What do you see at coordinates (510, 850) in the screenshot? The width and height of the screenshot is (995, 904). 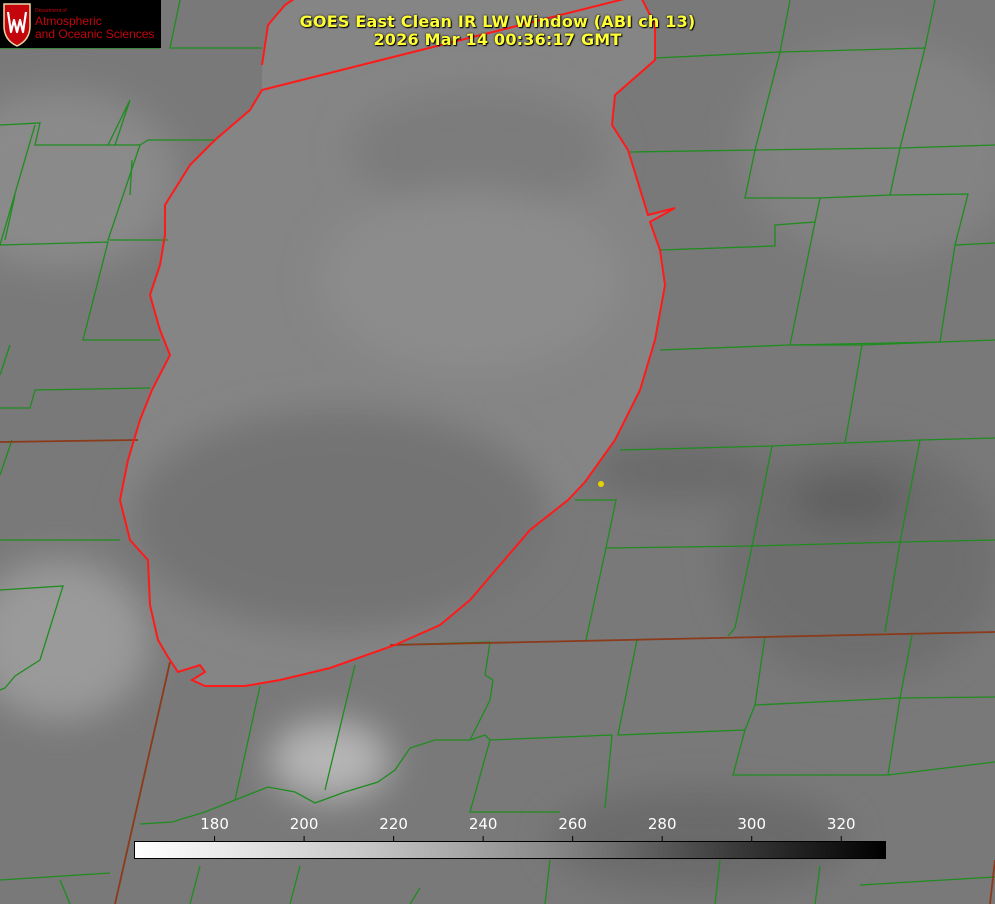 I see `temperature-colorbar` at bounding box center [510, 850].